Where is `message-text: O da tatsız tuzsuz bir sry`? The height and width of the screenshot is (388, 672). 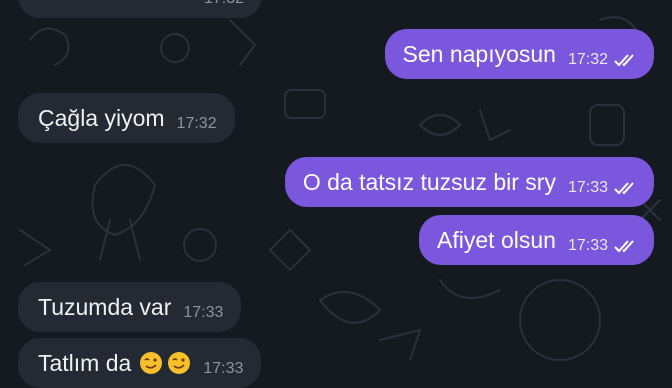
message-text: O da tatsız tuzsuz bir sry is located at coordinates (429, 181).